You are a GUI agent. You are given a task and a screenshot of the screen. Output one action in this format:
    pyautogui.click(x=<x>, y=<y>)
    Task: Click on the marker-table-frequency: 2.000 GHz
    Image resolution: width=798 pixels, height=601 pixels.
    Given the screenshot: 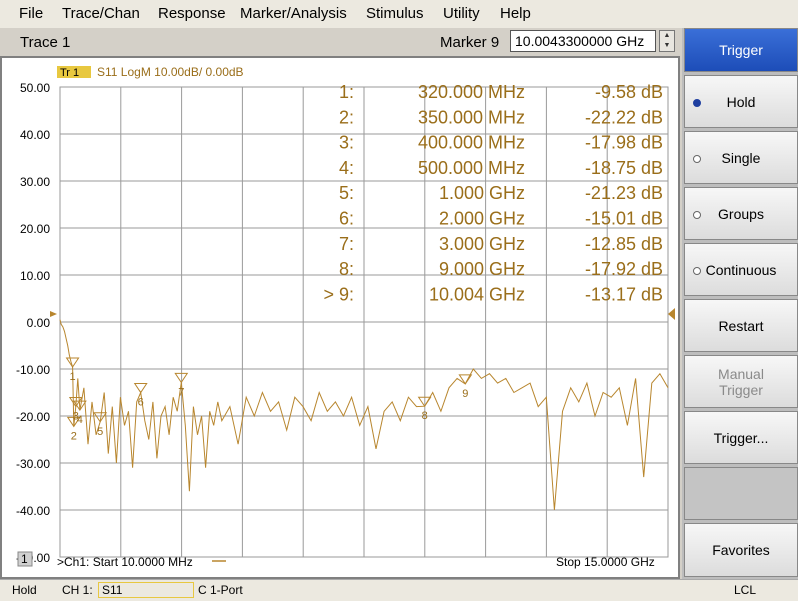 What is the action you would take?
    pyautogui.click(x=482, y=219)
    